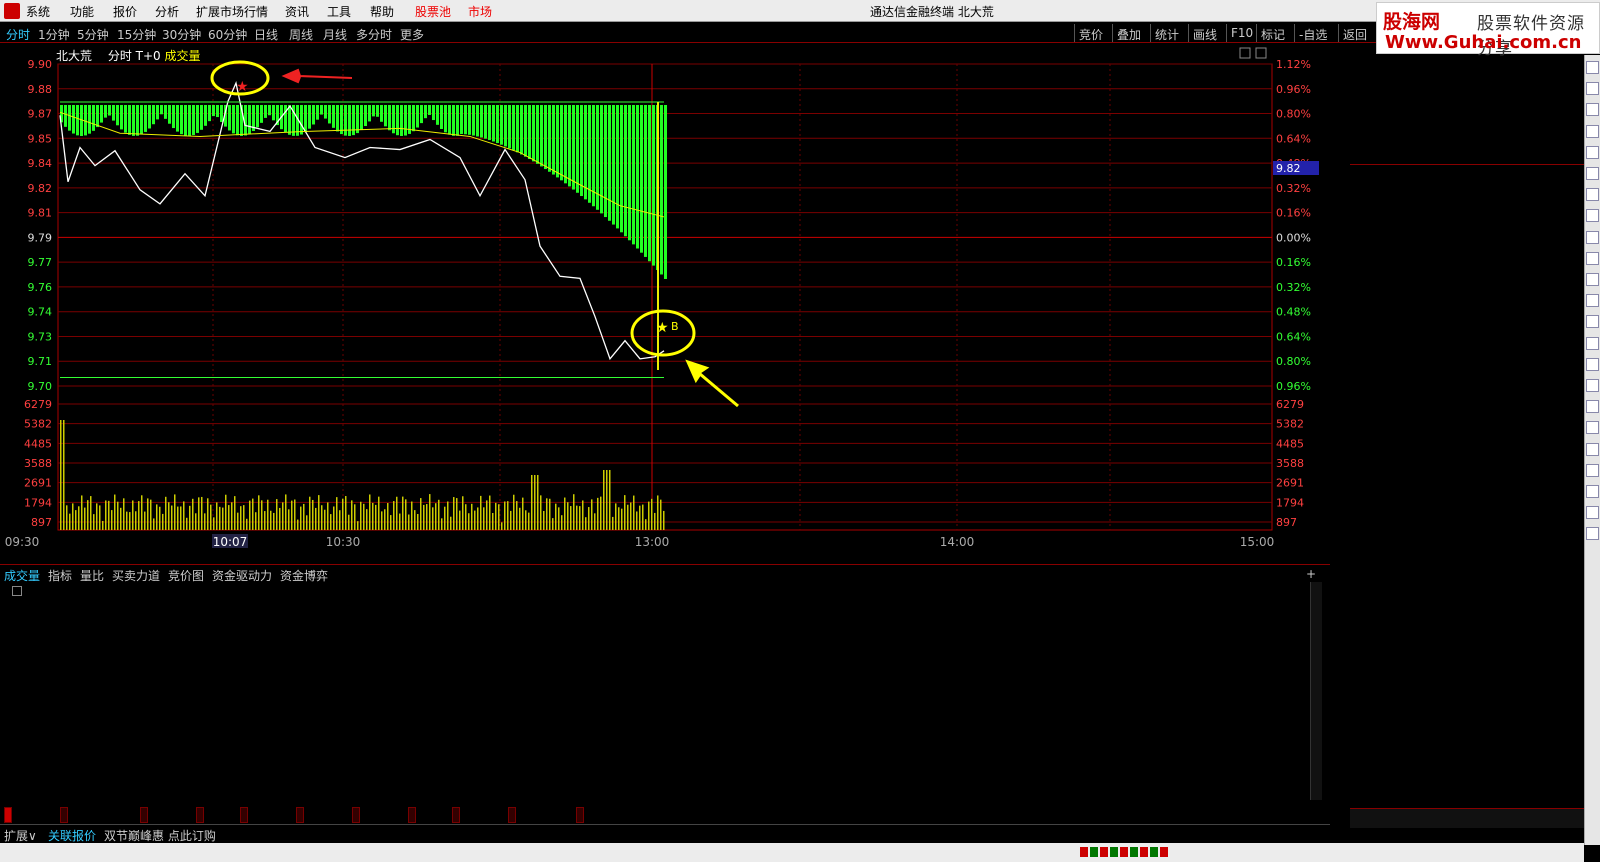 The image size is (1600, 862). What do you see at coordinates (72, 835) in the screenshot?
I see `ext-related-quote: 关联报价` at bounding box center [72, 835].